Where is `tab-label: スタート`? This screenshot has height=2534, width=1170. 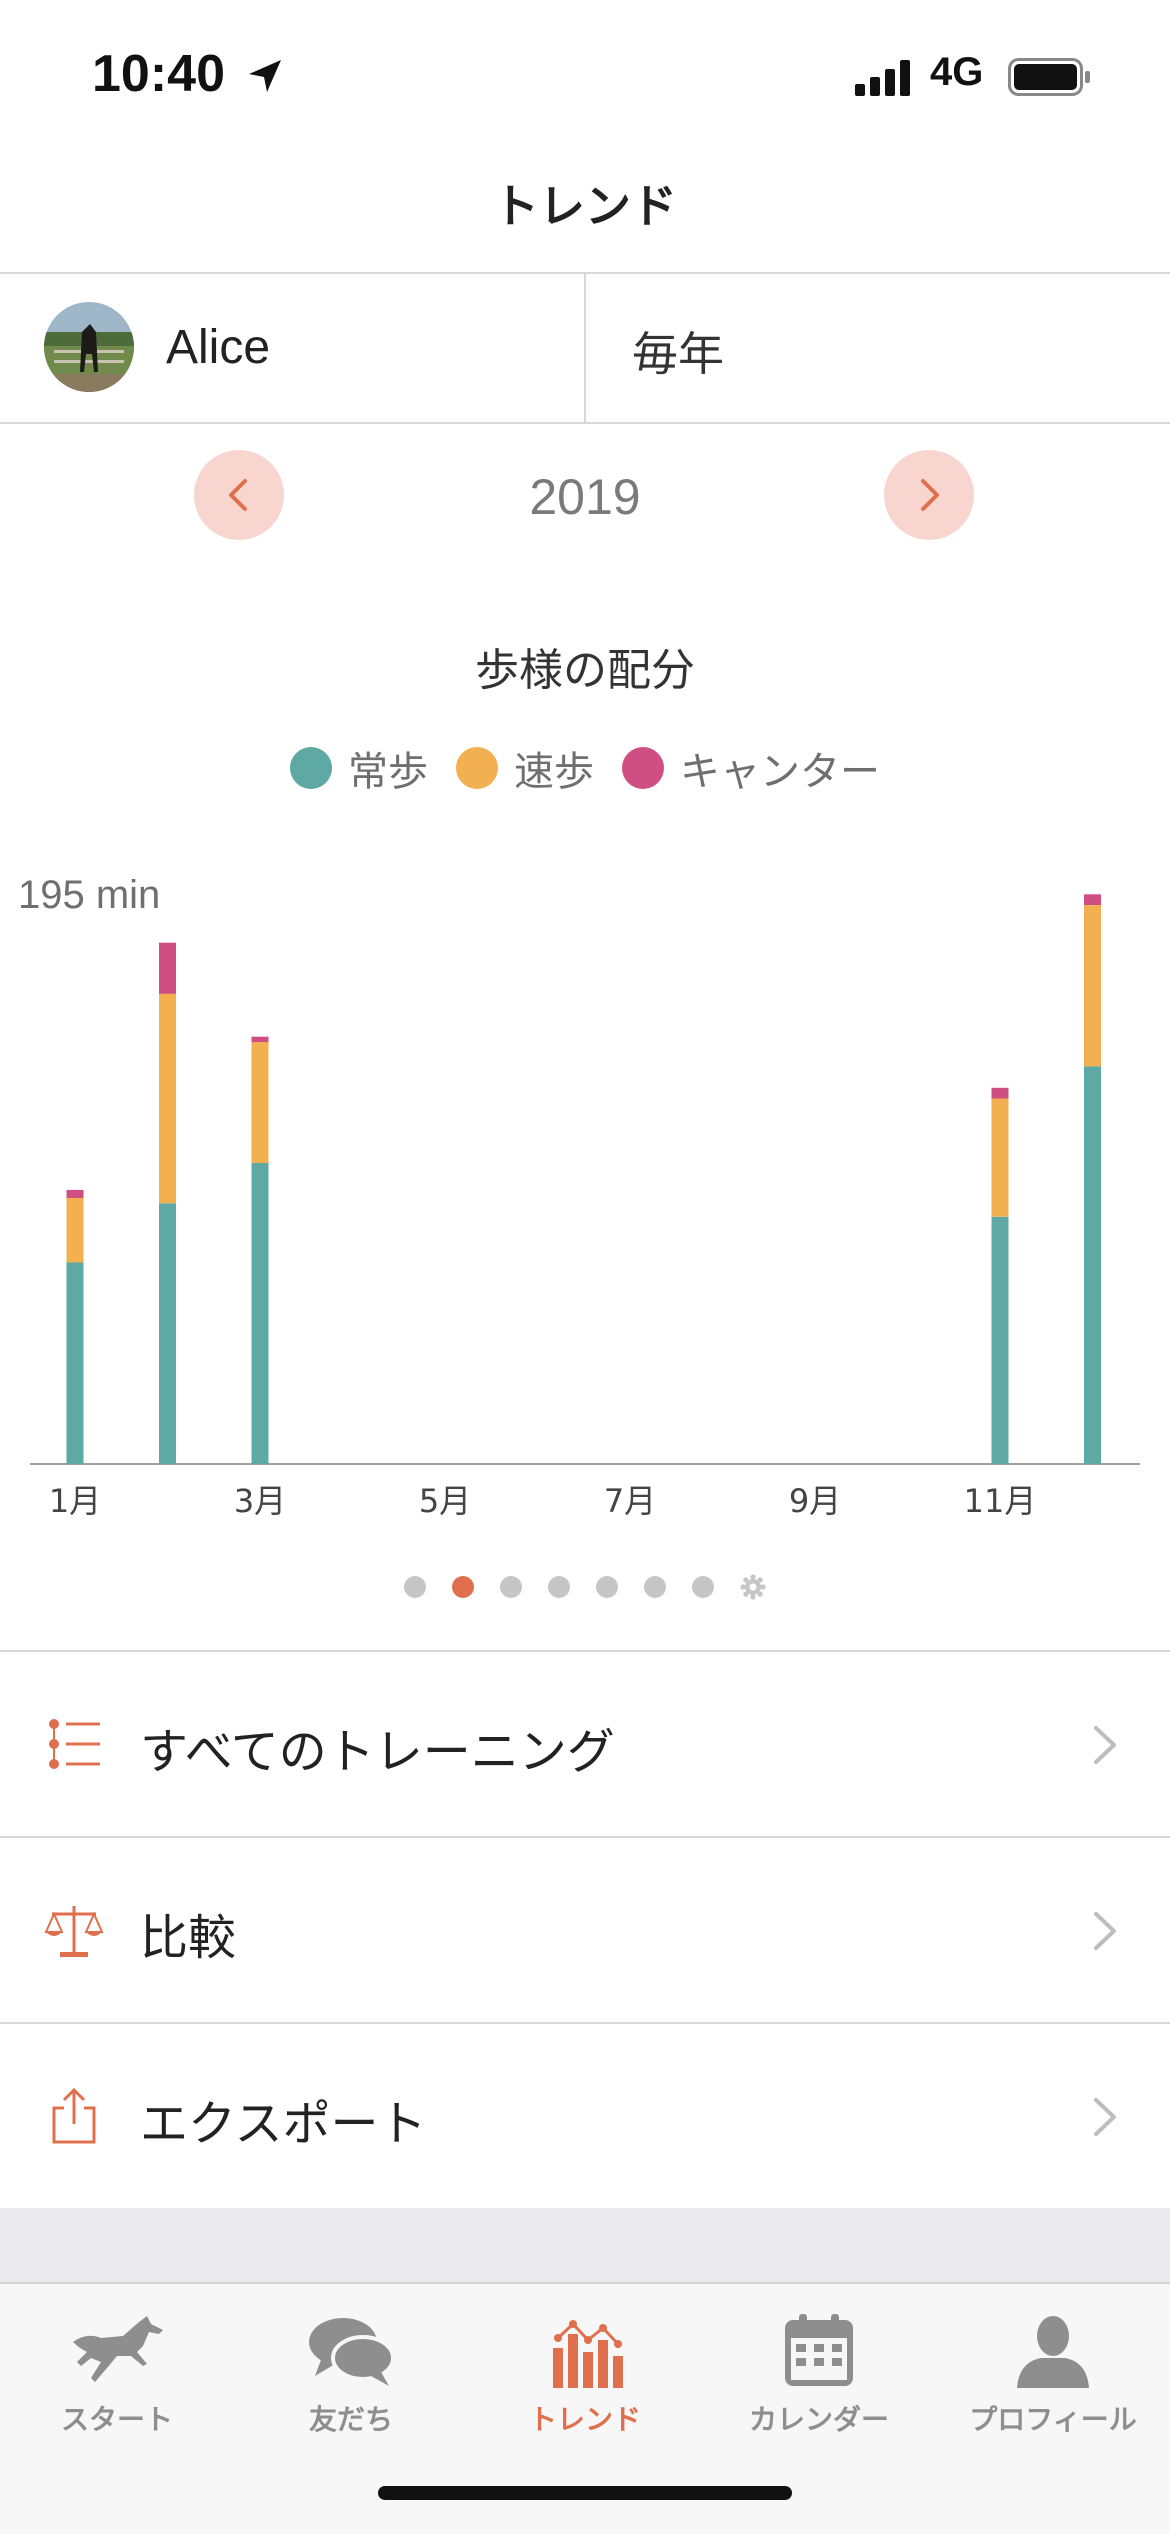
tab-label: スタート is located at coordinates (116, 2419).